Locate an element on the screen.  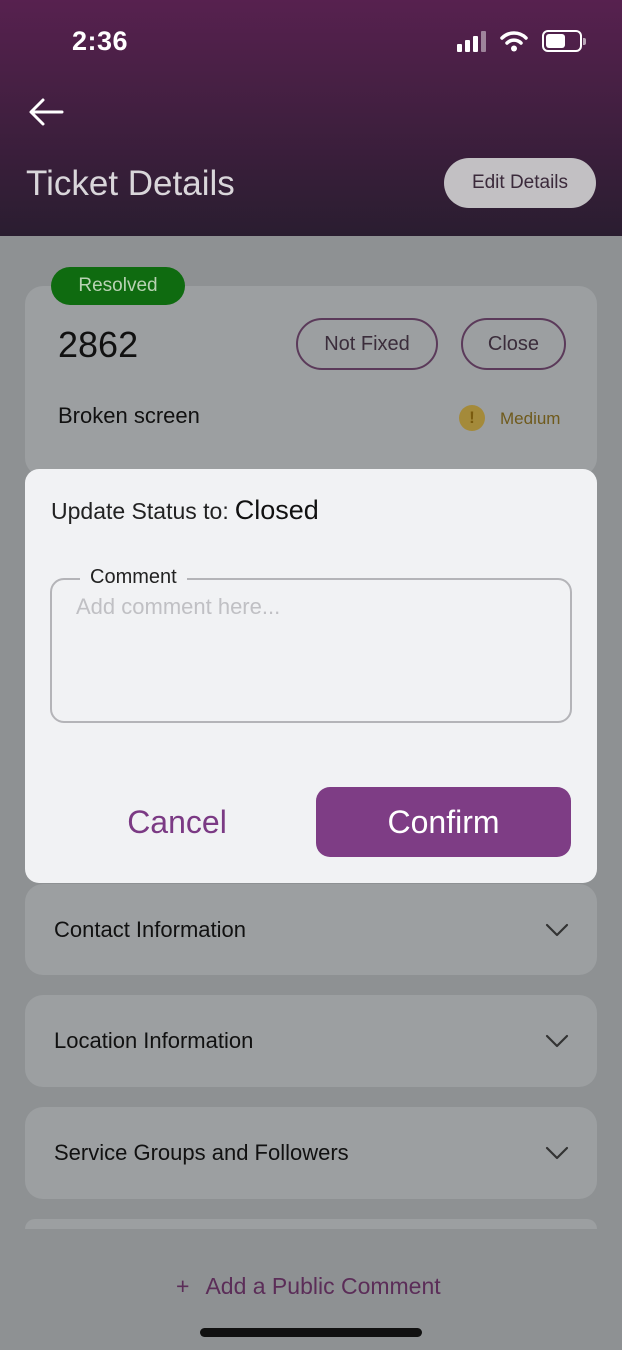
section-contact-information: Contact Information is located at coordinates (311, 929).